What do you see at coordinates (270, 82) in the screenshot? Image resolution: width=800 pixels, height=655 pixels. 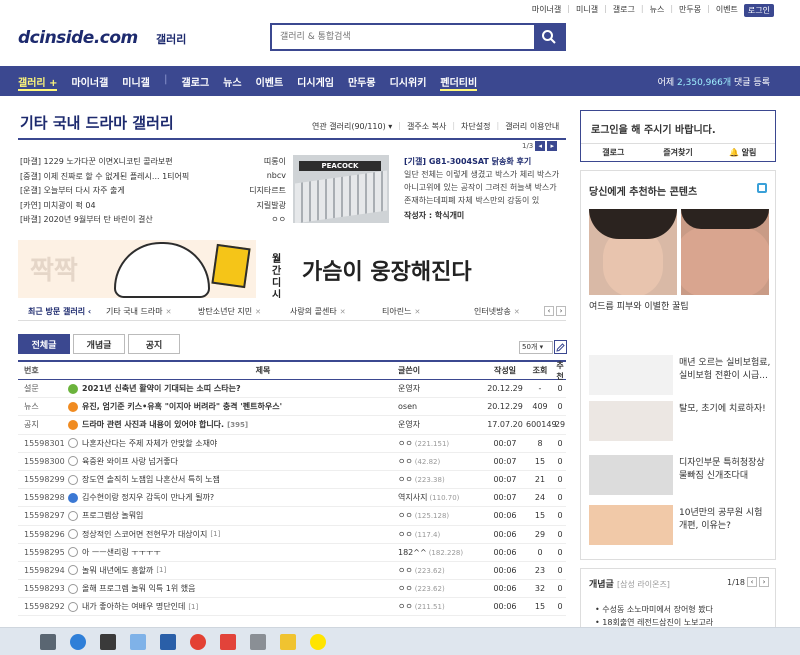 I see `nav-event: 이벤트` at bounding box center [270, 82].